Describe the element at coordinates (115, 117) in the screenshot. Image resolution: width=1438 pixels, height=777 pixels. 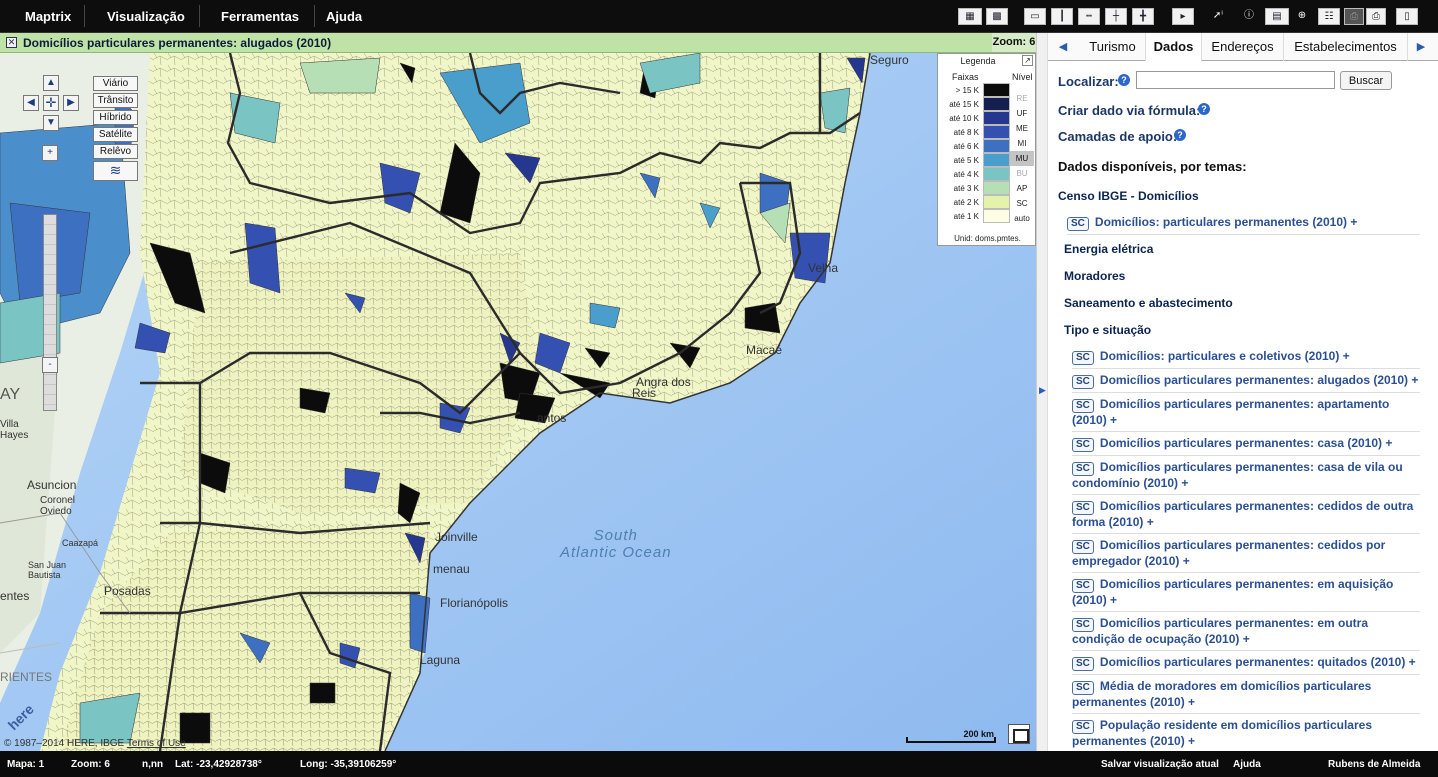
I see `layer-hibrido-button: Híbrido` at that location.